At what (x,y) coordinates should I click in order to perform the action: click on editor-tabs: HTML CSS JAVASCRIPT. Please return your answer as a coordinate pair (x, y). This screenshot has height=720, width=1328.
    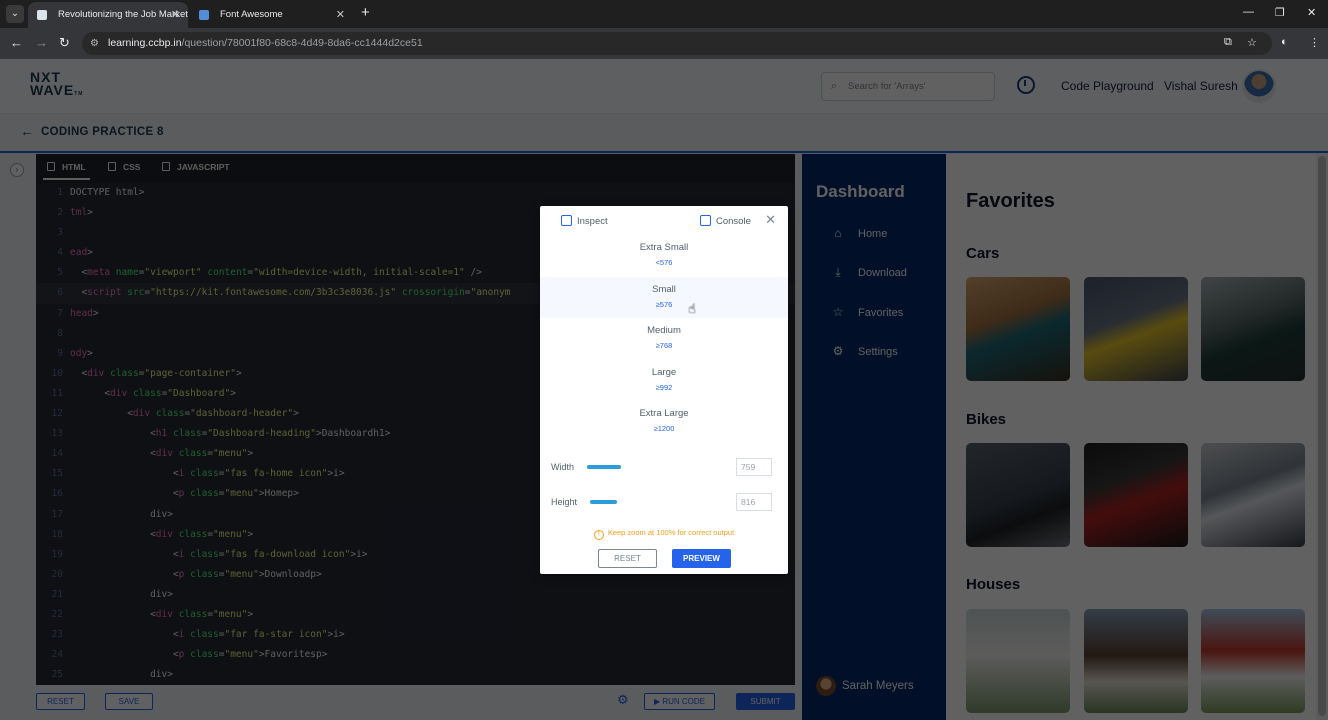
    Looking at the image, I should click on (415, 168).